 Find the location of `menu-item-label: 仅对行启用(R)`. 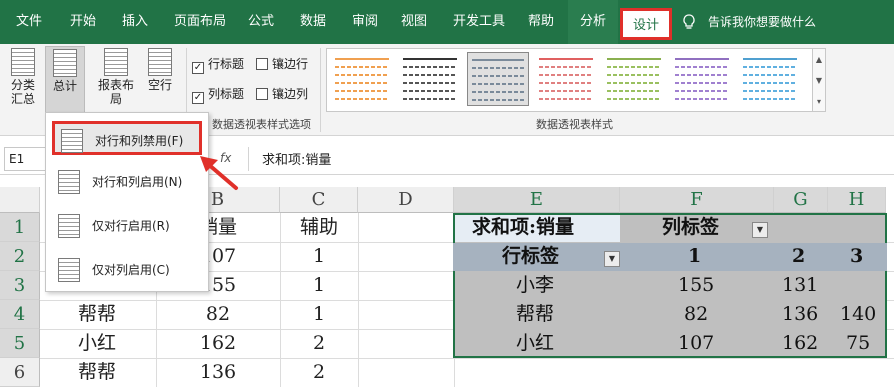

menu-item-label: 仅对行启用(R) is located at coordinates (131, 226).